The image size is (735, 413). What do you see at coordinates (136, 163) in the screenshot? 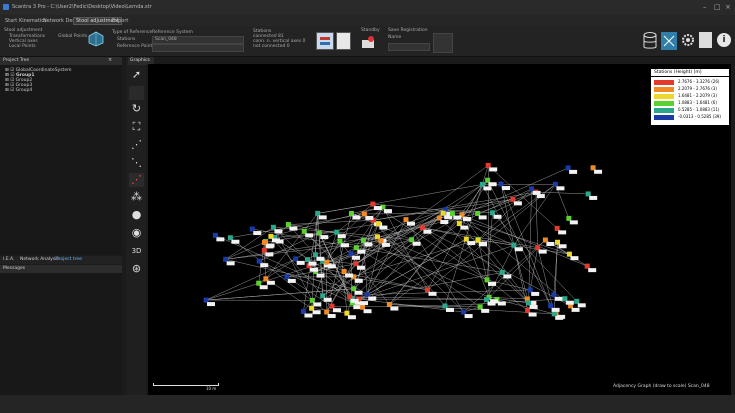
I see `graph-edit-icon: ⋱` at bounding box center [136, 163].